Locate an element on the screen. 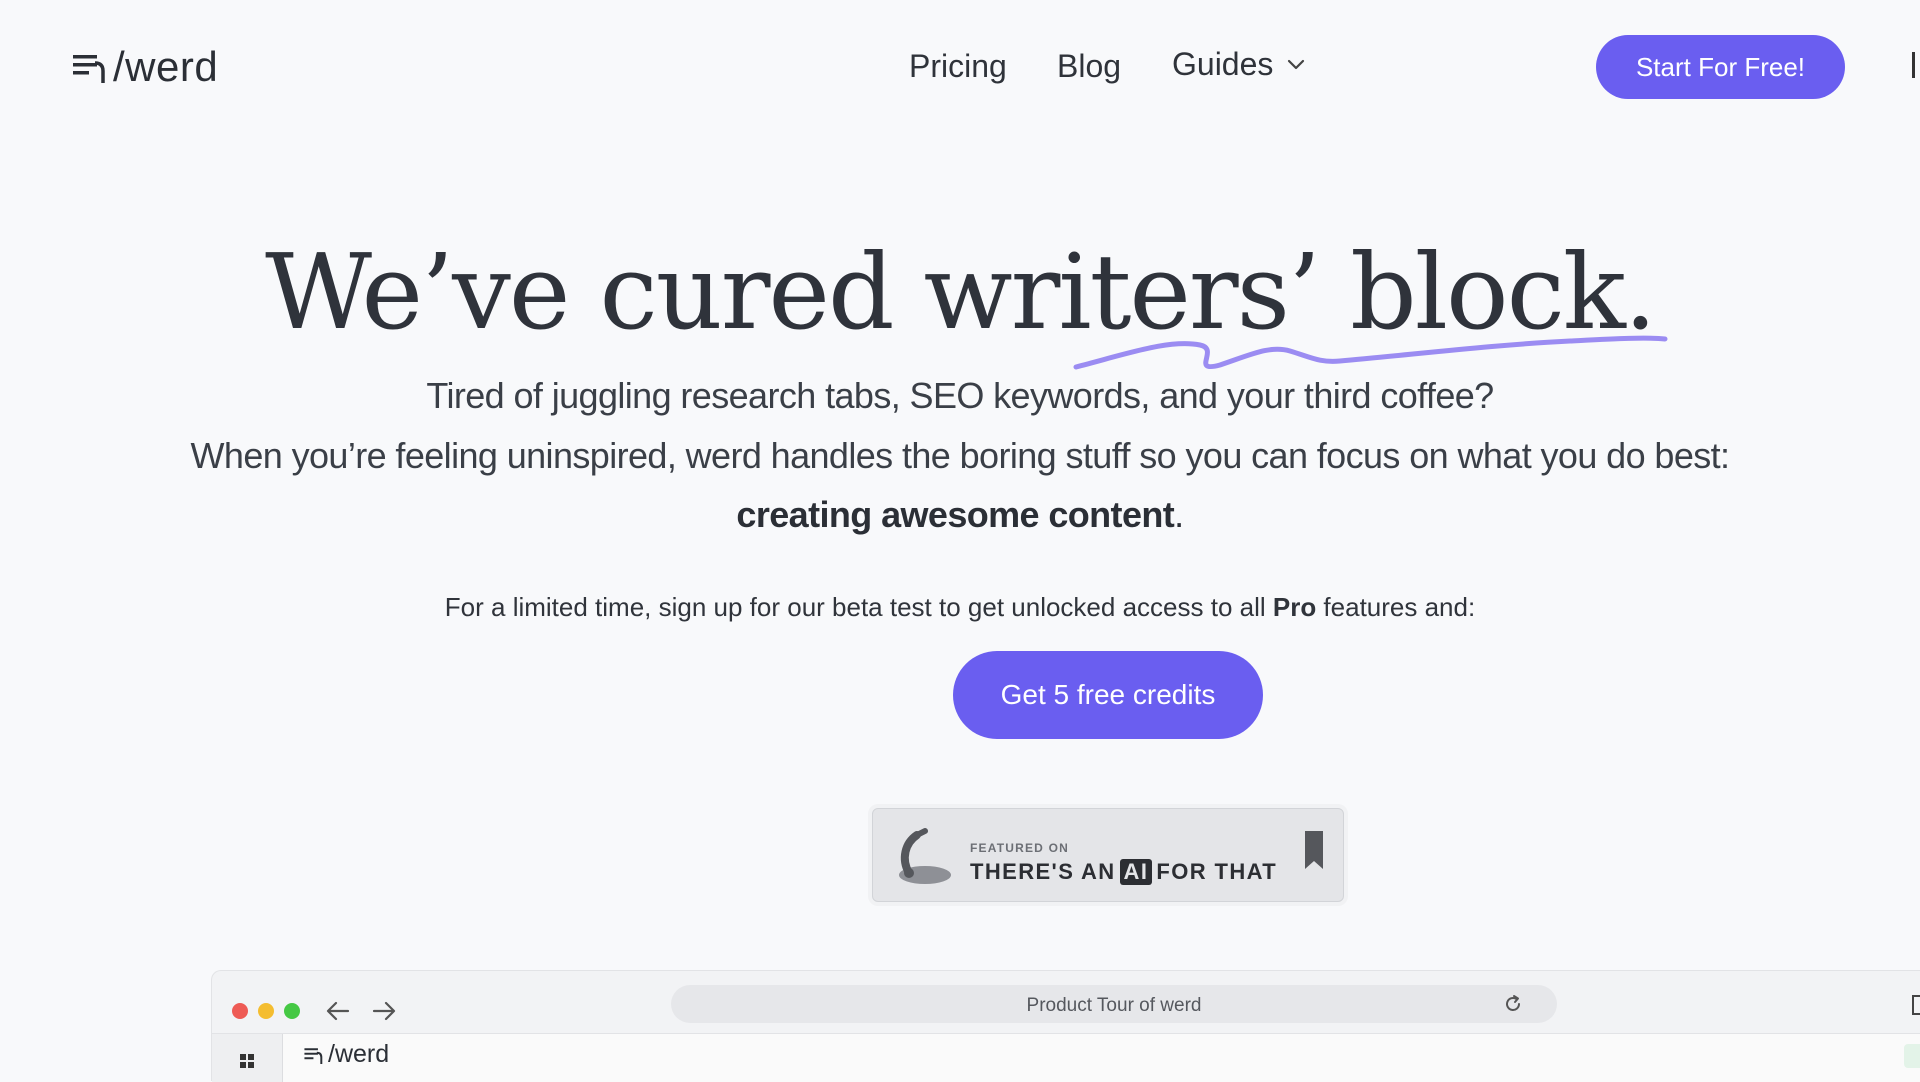 Image resolution: width=1920 pixels, height=1082 pixels. nav-blog: Blog is located at coordinates (1089, 66).